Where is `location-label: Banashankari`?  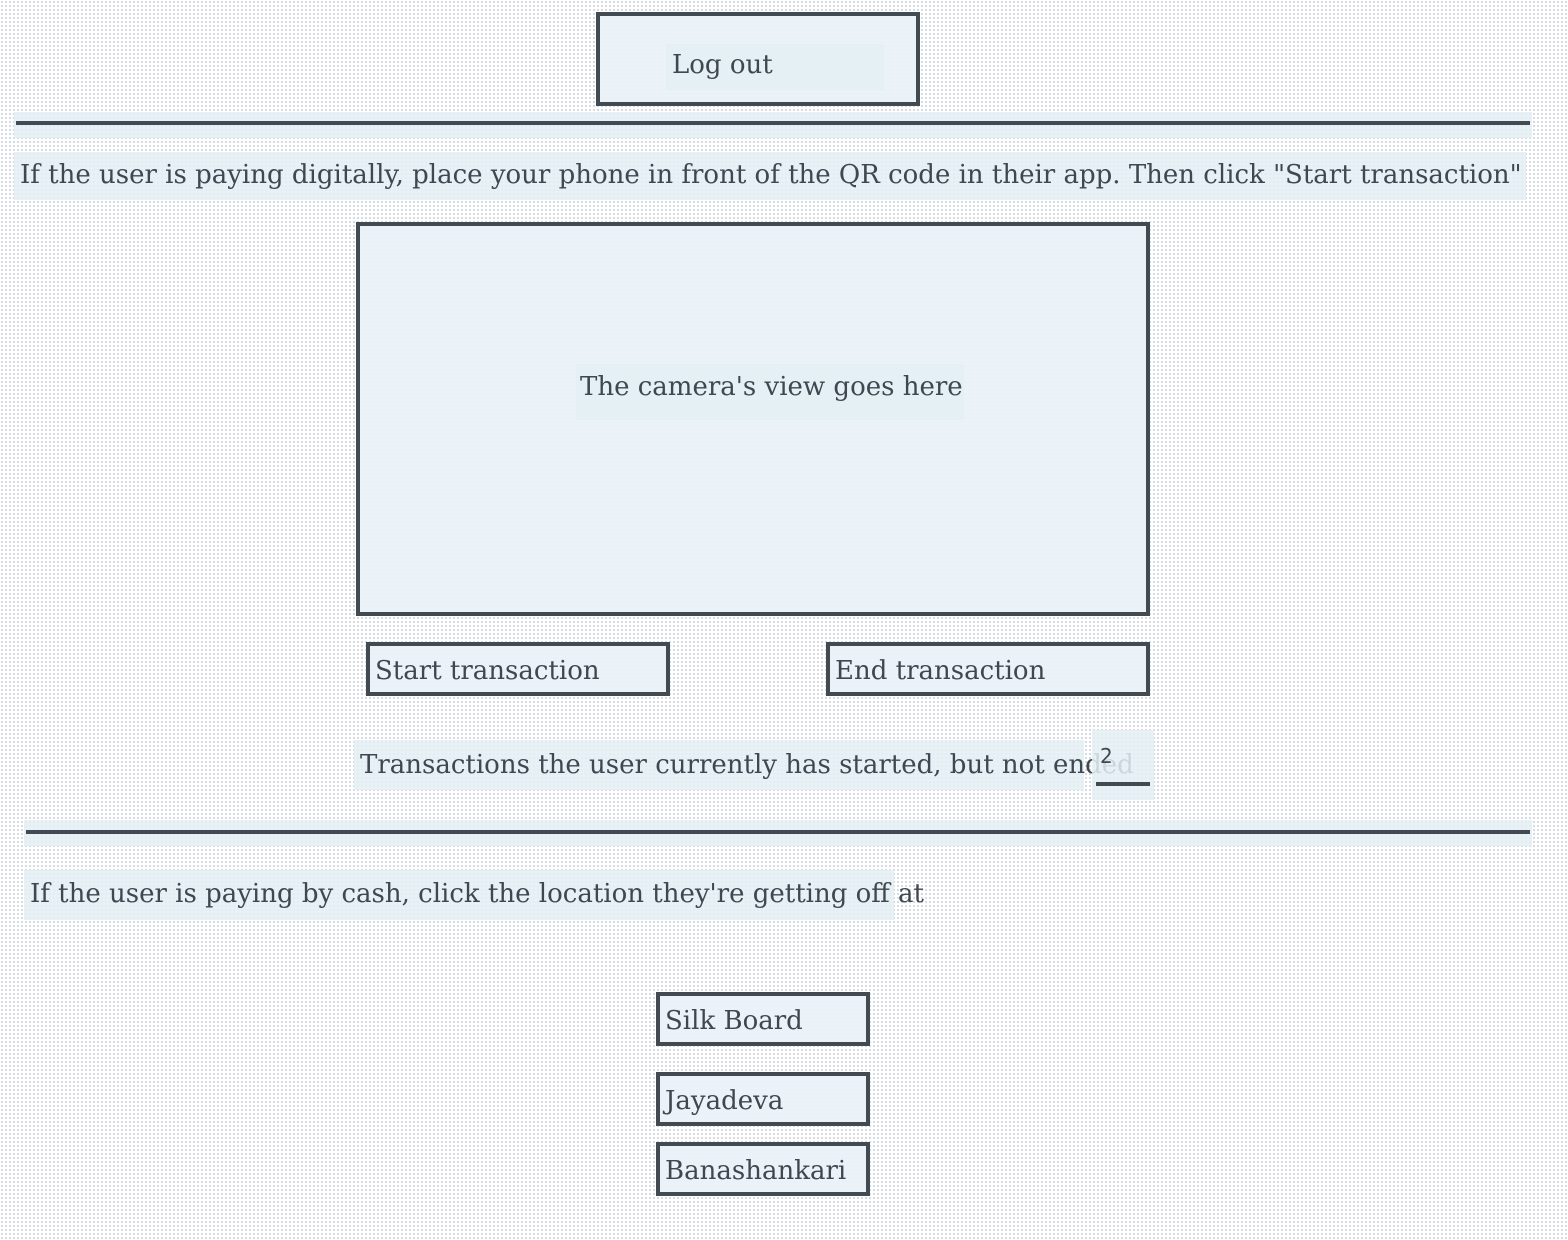 location-label: Banashankari is located at coordinates (756, 1171).